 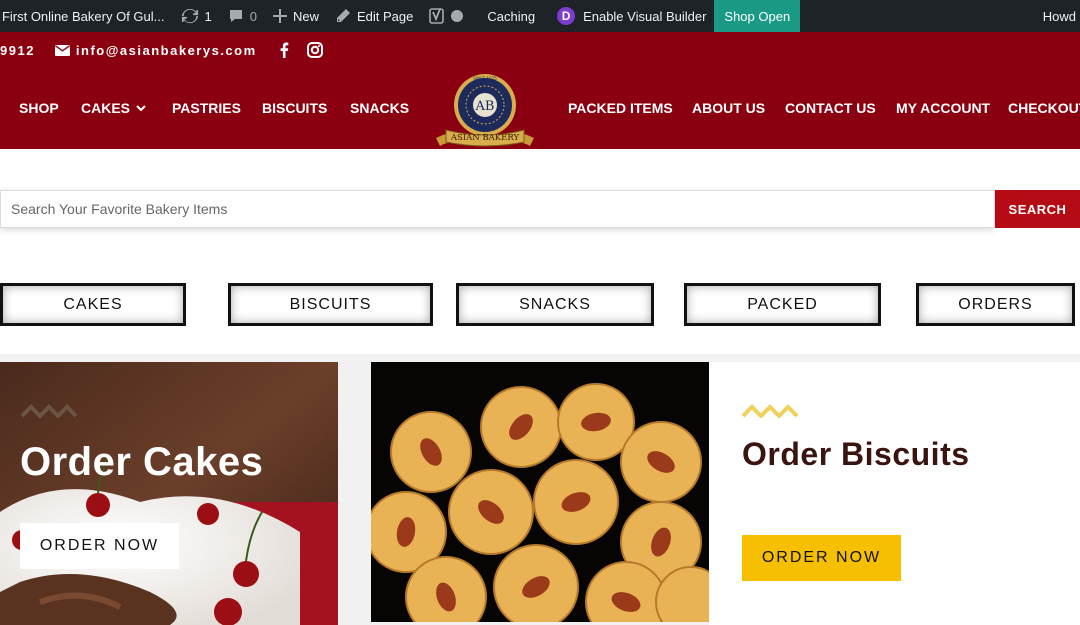 What do you see at coordinates (206, 108) in the screenshot?
I see `nav-pastries: PASTRIES` at bounding box center [206, 108].